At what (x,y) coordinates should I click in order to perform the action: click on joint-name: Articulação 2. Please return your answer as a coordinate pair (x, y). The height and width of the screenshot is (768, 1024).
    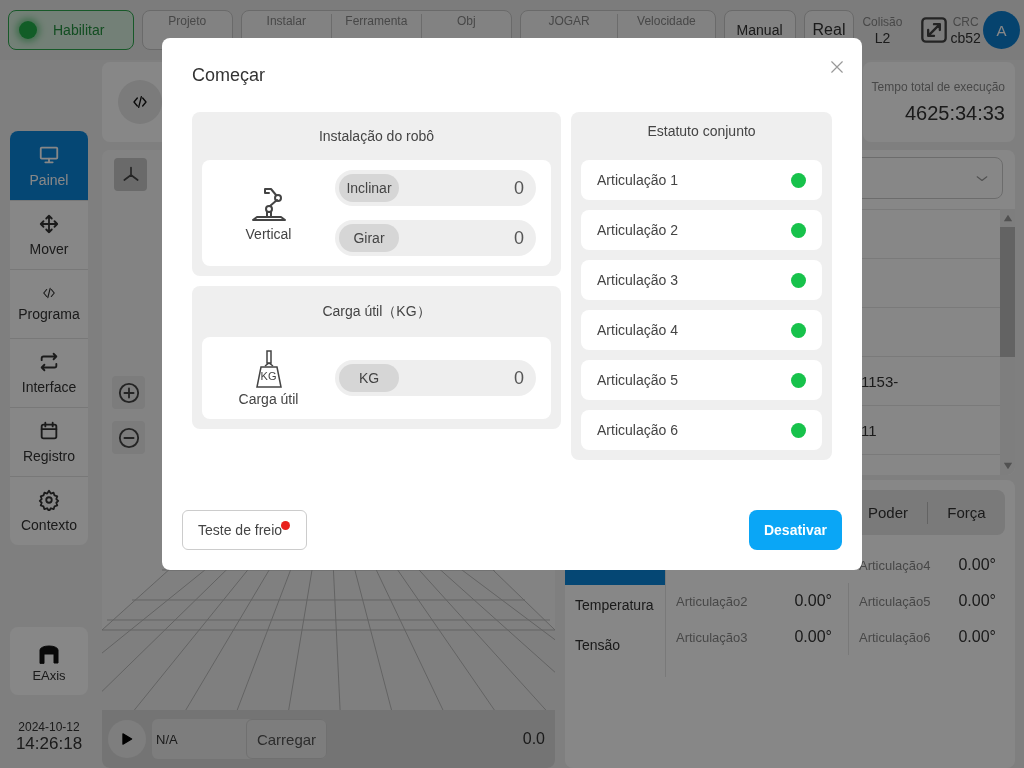
    Looking at the image, I should click on (637, 230).